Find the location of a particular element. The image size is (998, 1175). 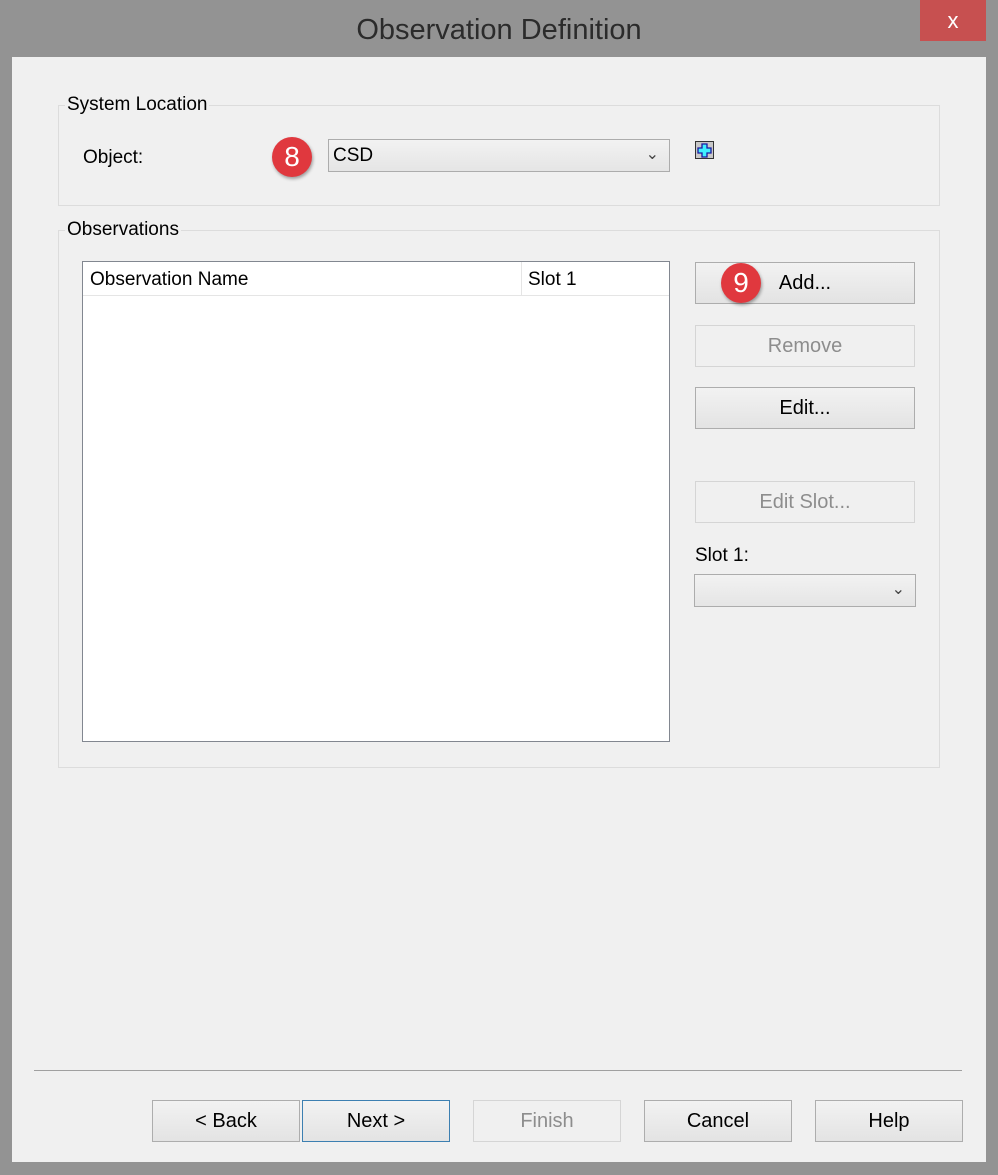

slot-1-label: Slot 1: is located at coordinates (722, 555).